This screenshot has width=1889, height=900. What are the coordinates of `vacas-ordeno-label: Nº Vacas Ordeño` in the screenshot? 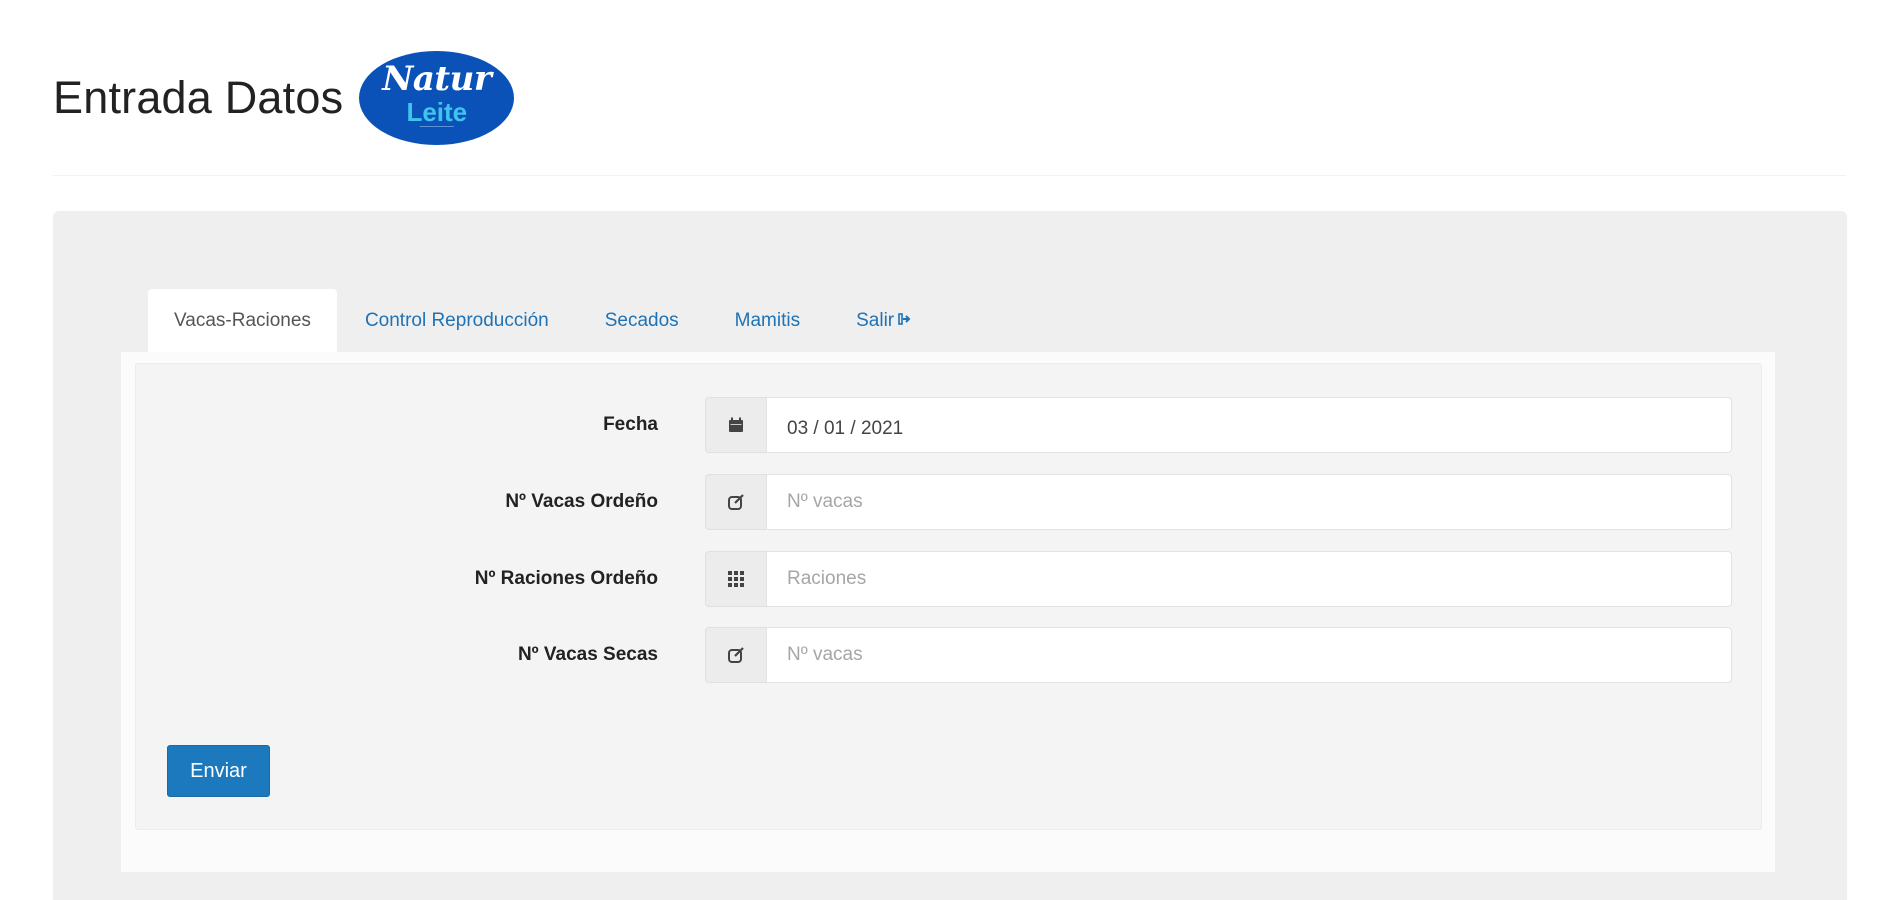 It's located at (581, 501).